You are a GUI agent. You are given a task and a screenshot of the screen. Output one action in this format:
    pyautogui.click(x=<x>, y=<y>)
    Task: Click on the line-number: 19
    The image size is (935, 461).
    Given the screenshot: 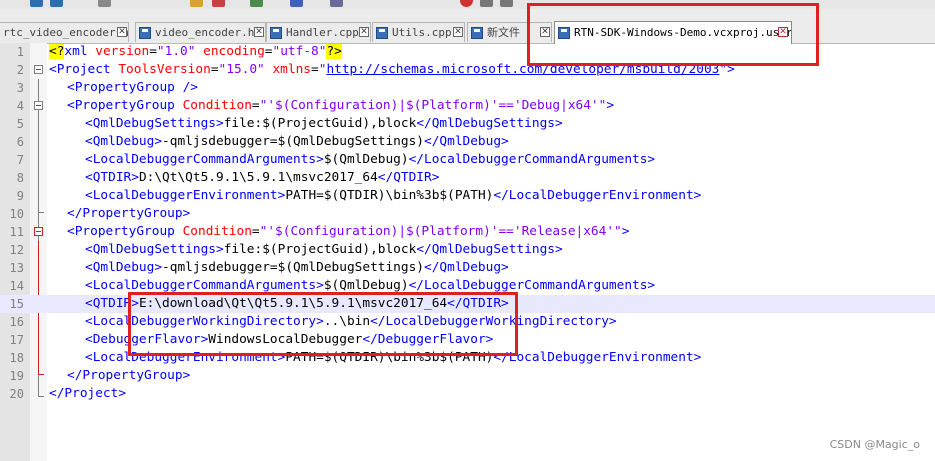 What is the action you would take?
    pyautogui.click(x=16, y=376)
    